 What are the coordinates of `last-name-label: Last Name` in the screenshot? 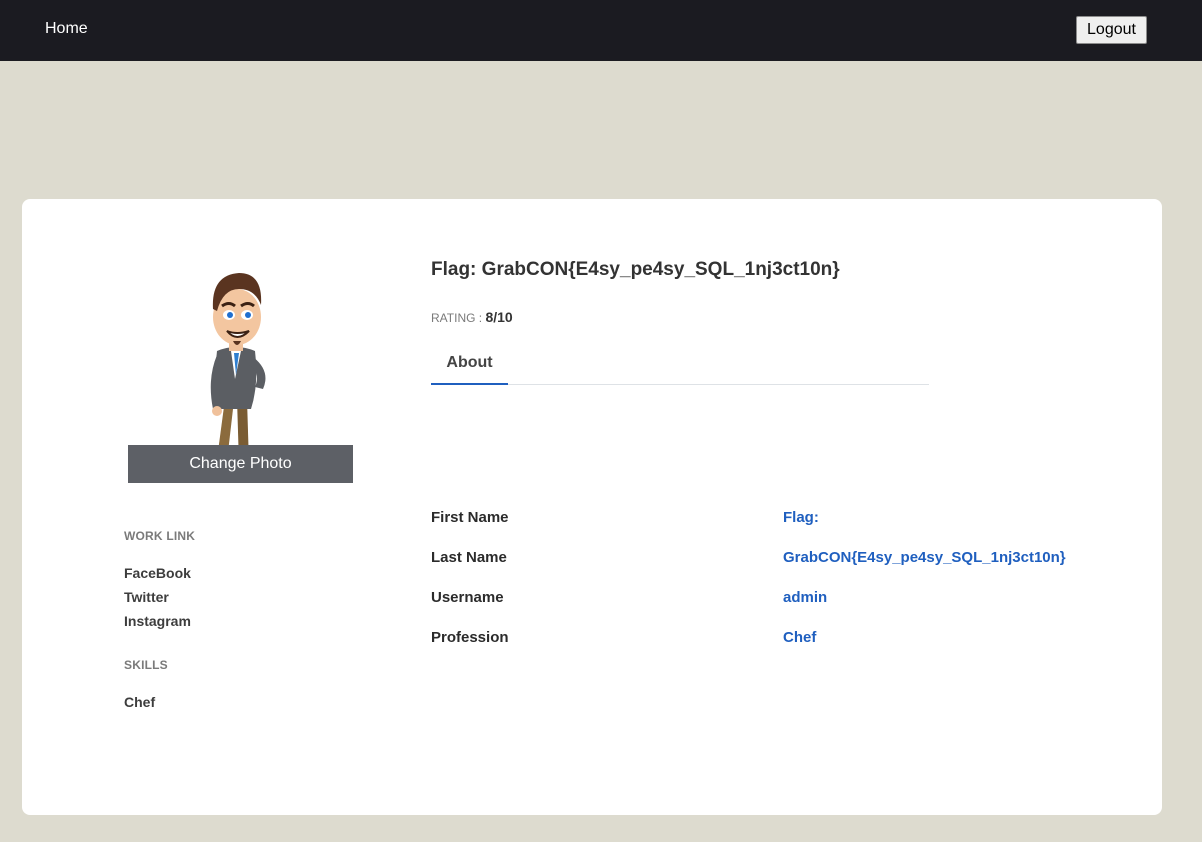 It's located at (469, 557).